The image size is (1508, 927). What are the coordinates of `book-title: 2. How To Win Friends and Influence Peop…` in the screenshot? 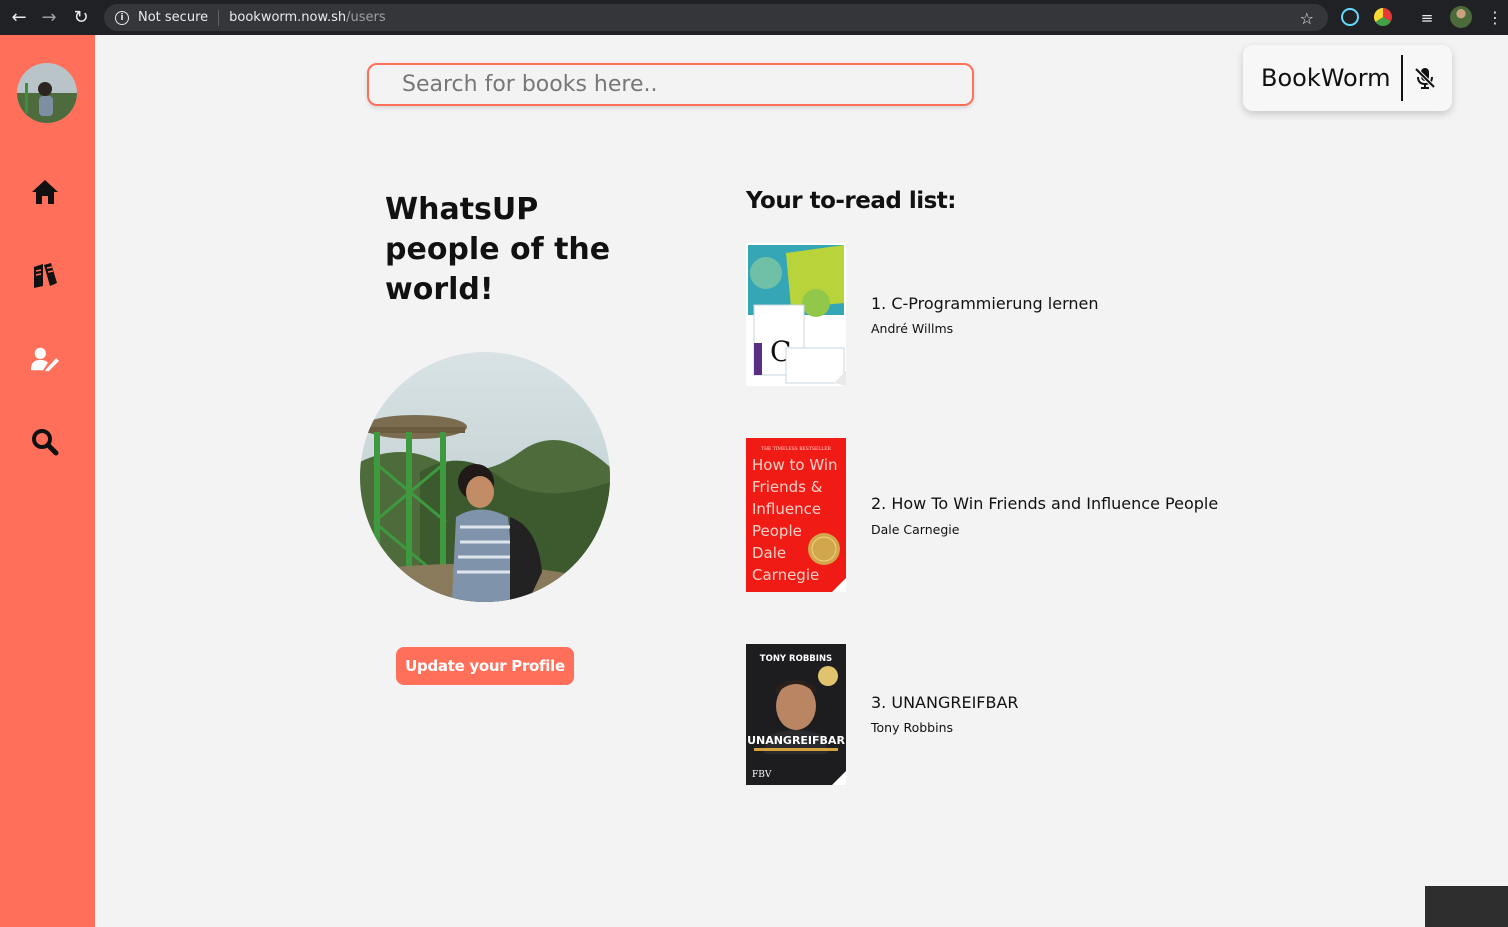 It's located at (1045, 503).